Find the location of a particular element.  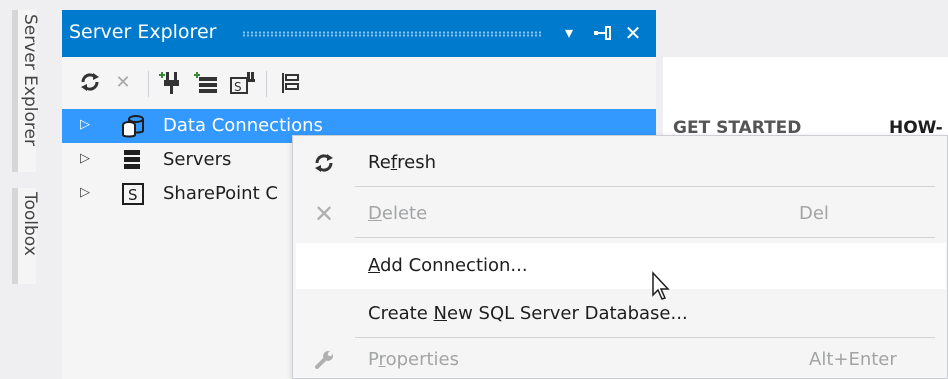

connect-to-database-icon is located at coordinates (172, 83).